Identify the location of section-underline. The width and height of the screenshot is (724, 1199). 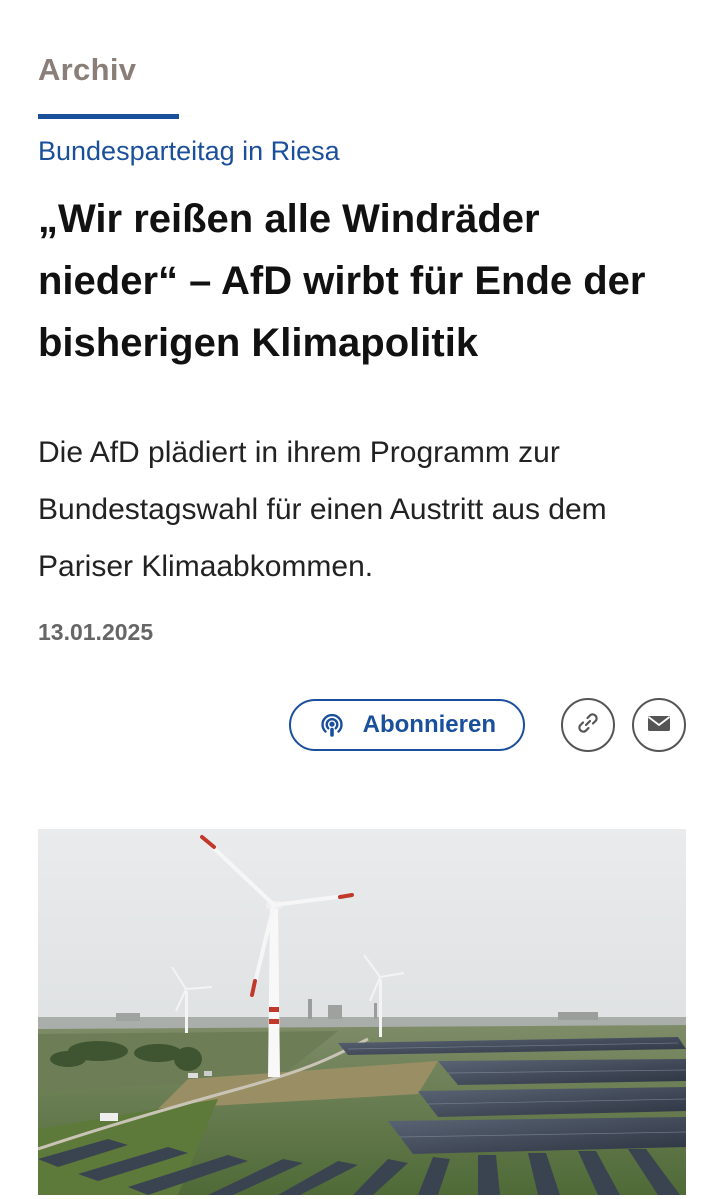
(108, 116).